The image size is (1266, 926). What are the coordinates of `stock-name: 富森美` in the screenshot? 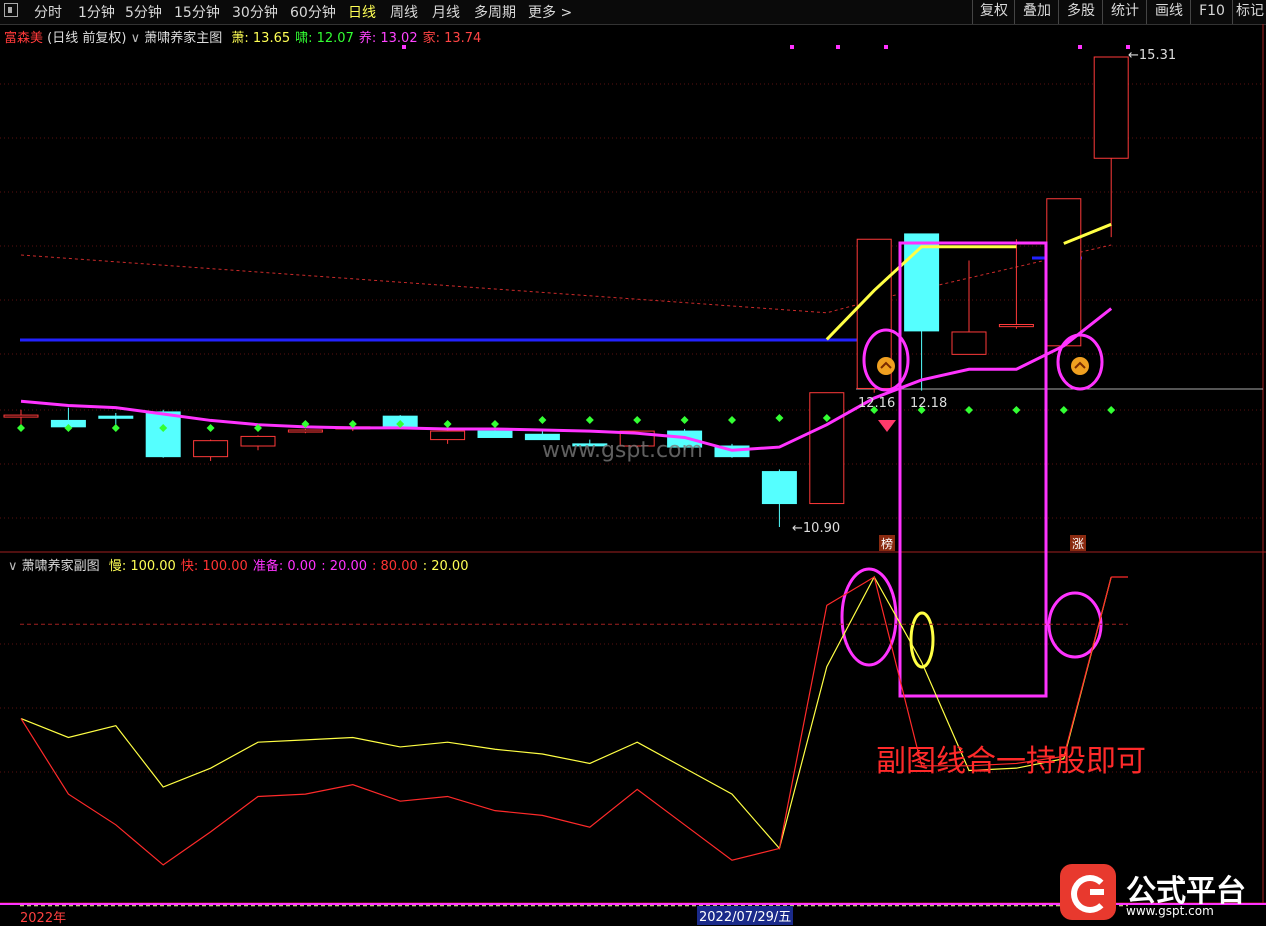 It's located at (24, 38).